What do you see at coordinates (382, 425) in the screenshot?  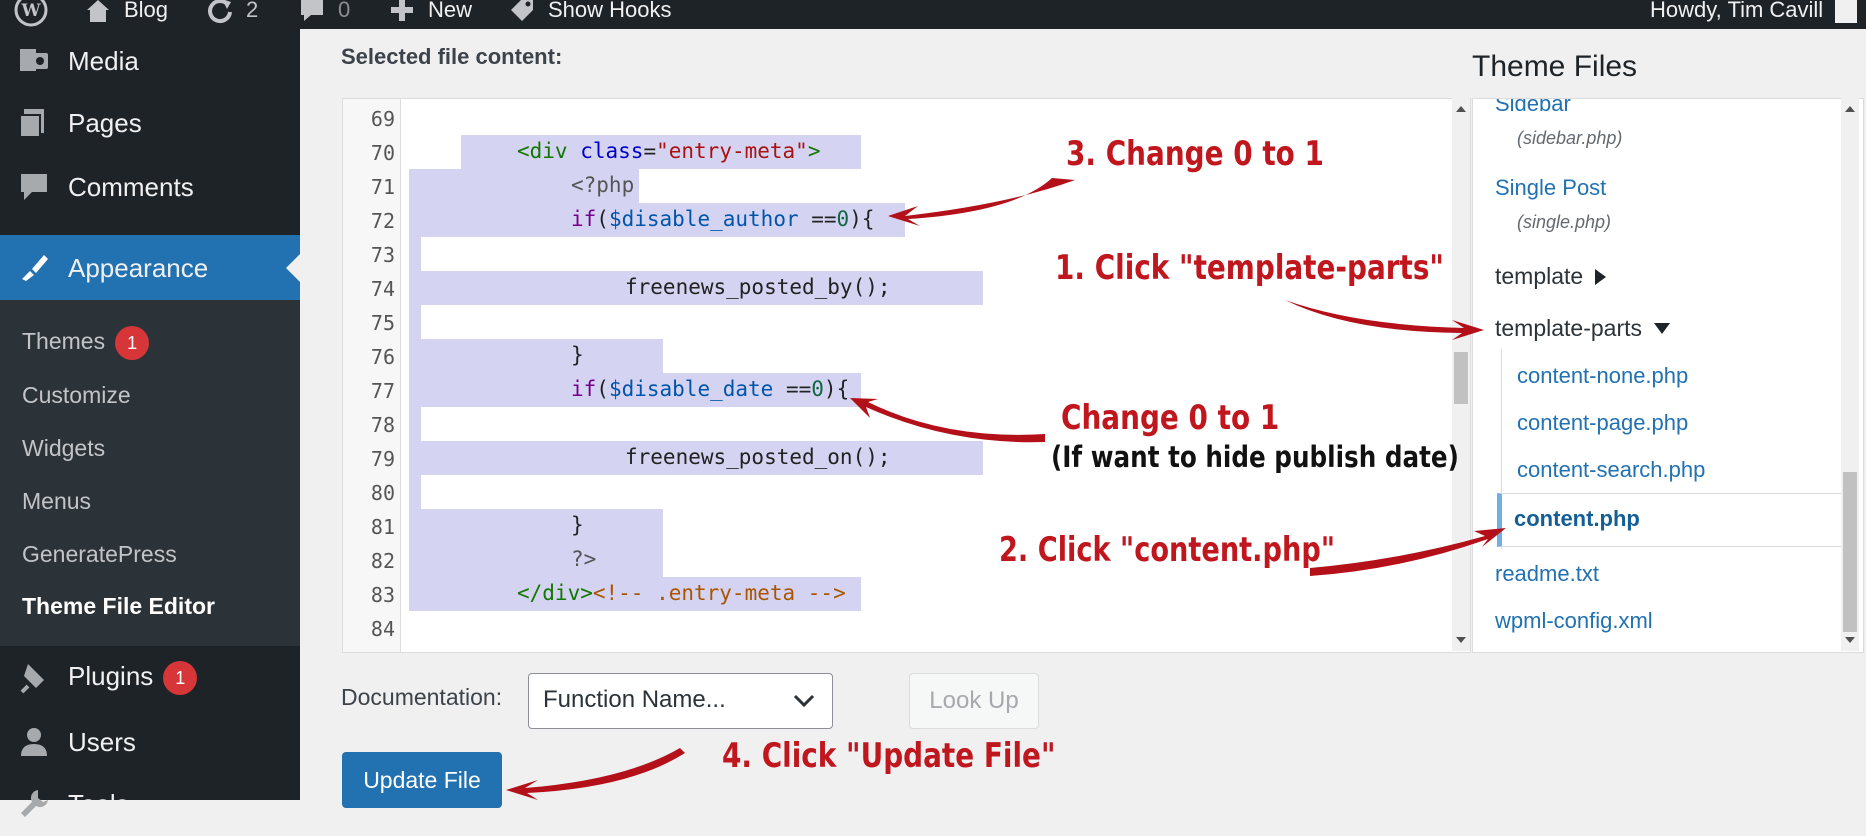 I see `line-number: 78` at bounding box center [382, 425].